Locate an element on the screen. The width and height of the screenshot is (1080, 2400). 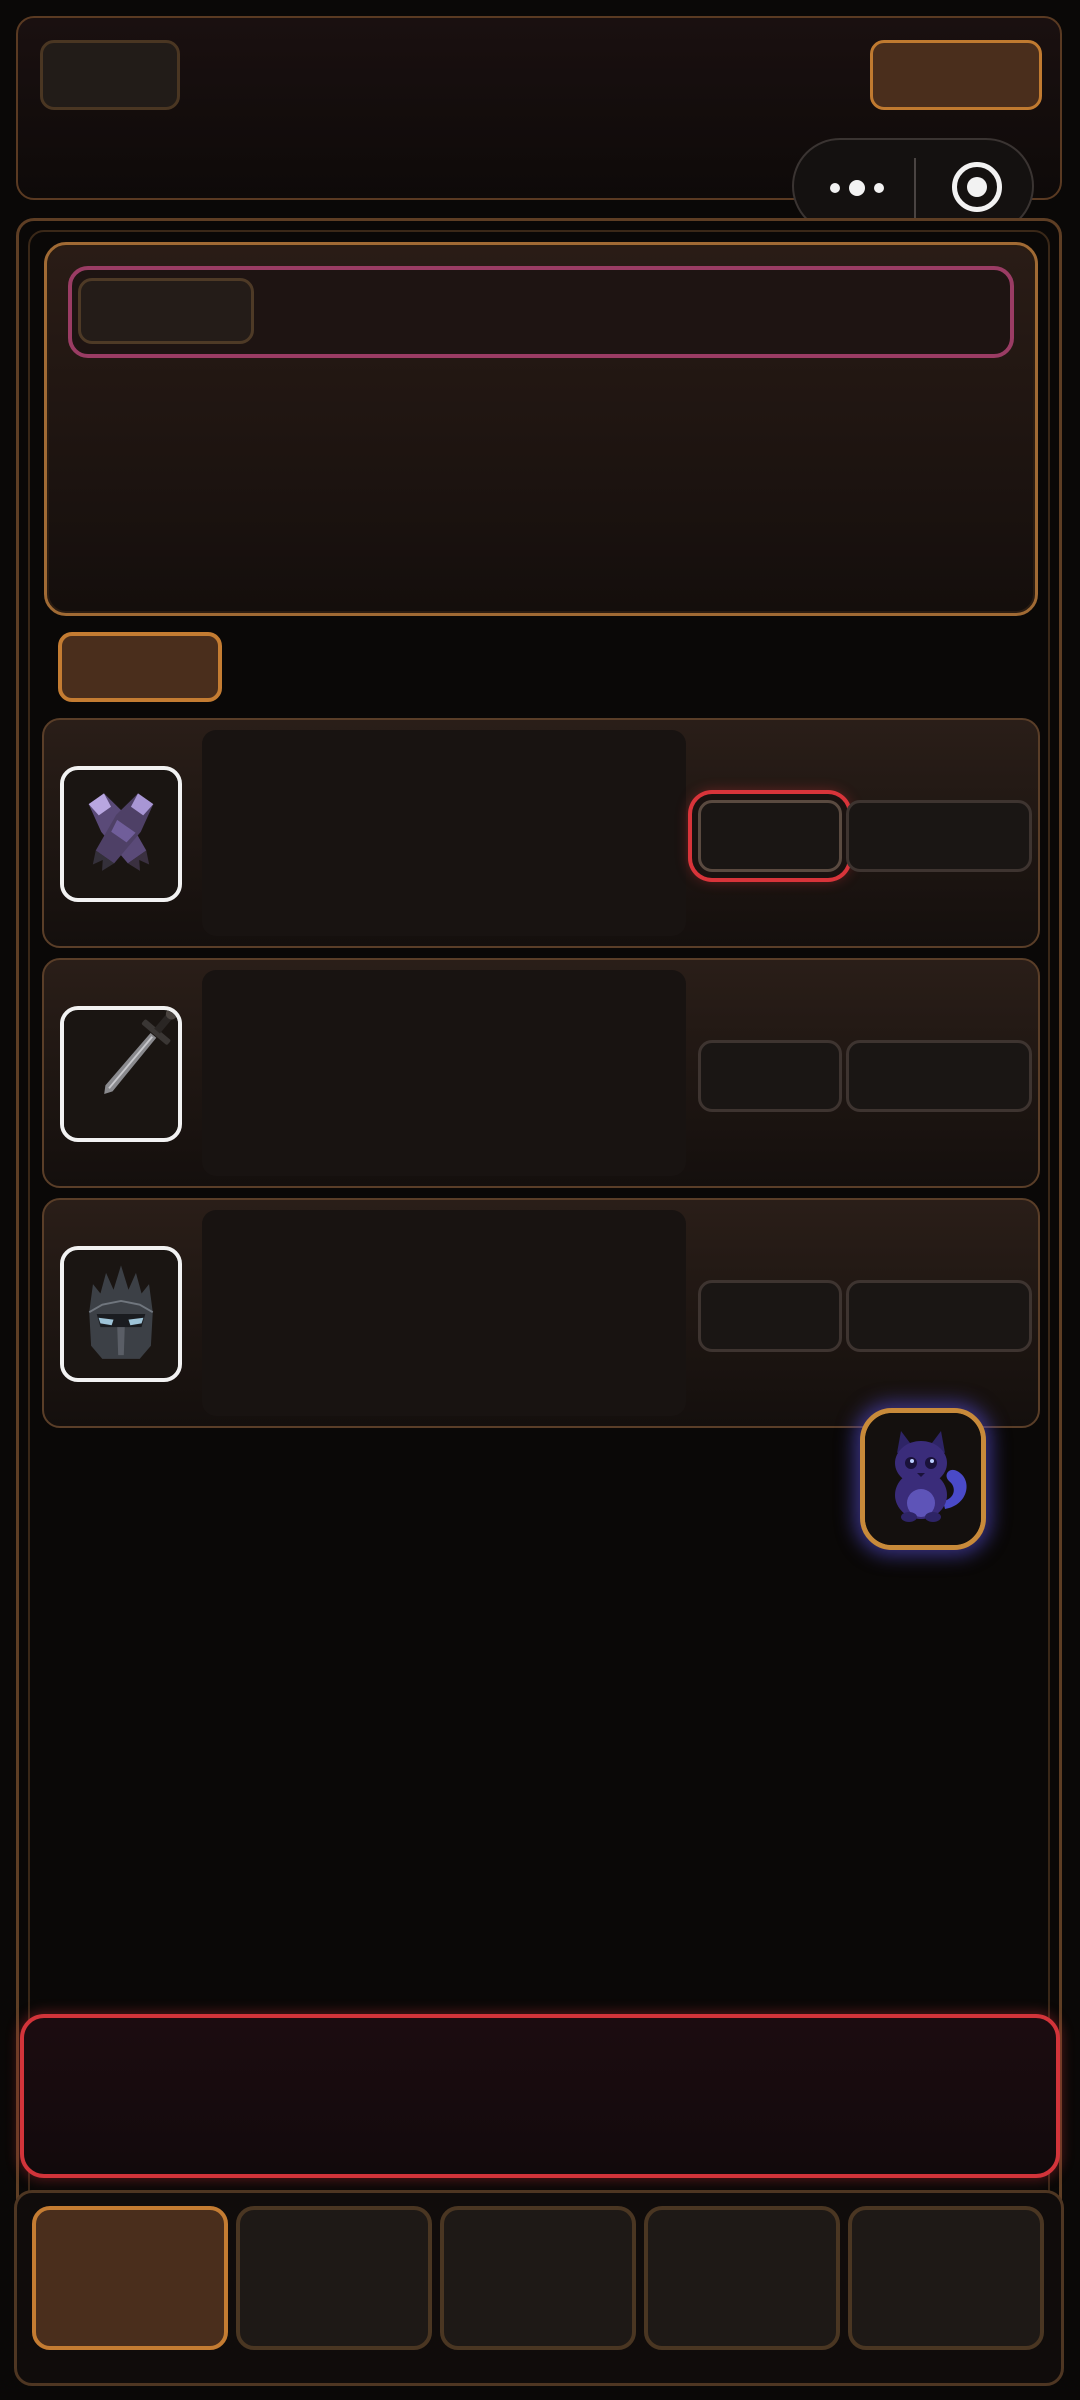
search-chip is located at coordinates (166, 311).